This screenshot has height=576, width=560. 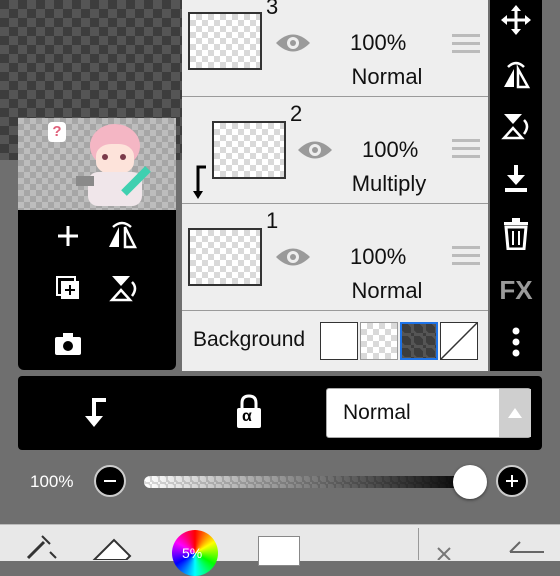 What do you see at coordinates (309, 482) in the screenshot?
I see `opacity-slider-track` at bounding box center [309, 482].